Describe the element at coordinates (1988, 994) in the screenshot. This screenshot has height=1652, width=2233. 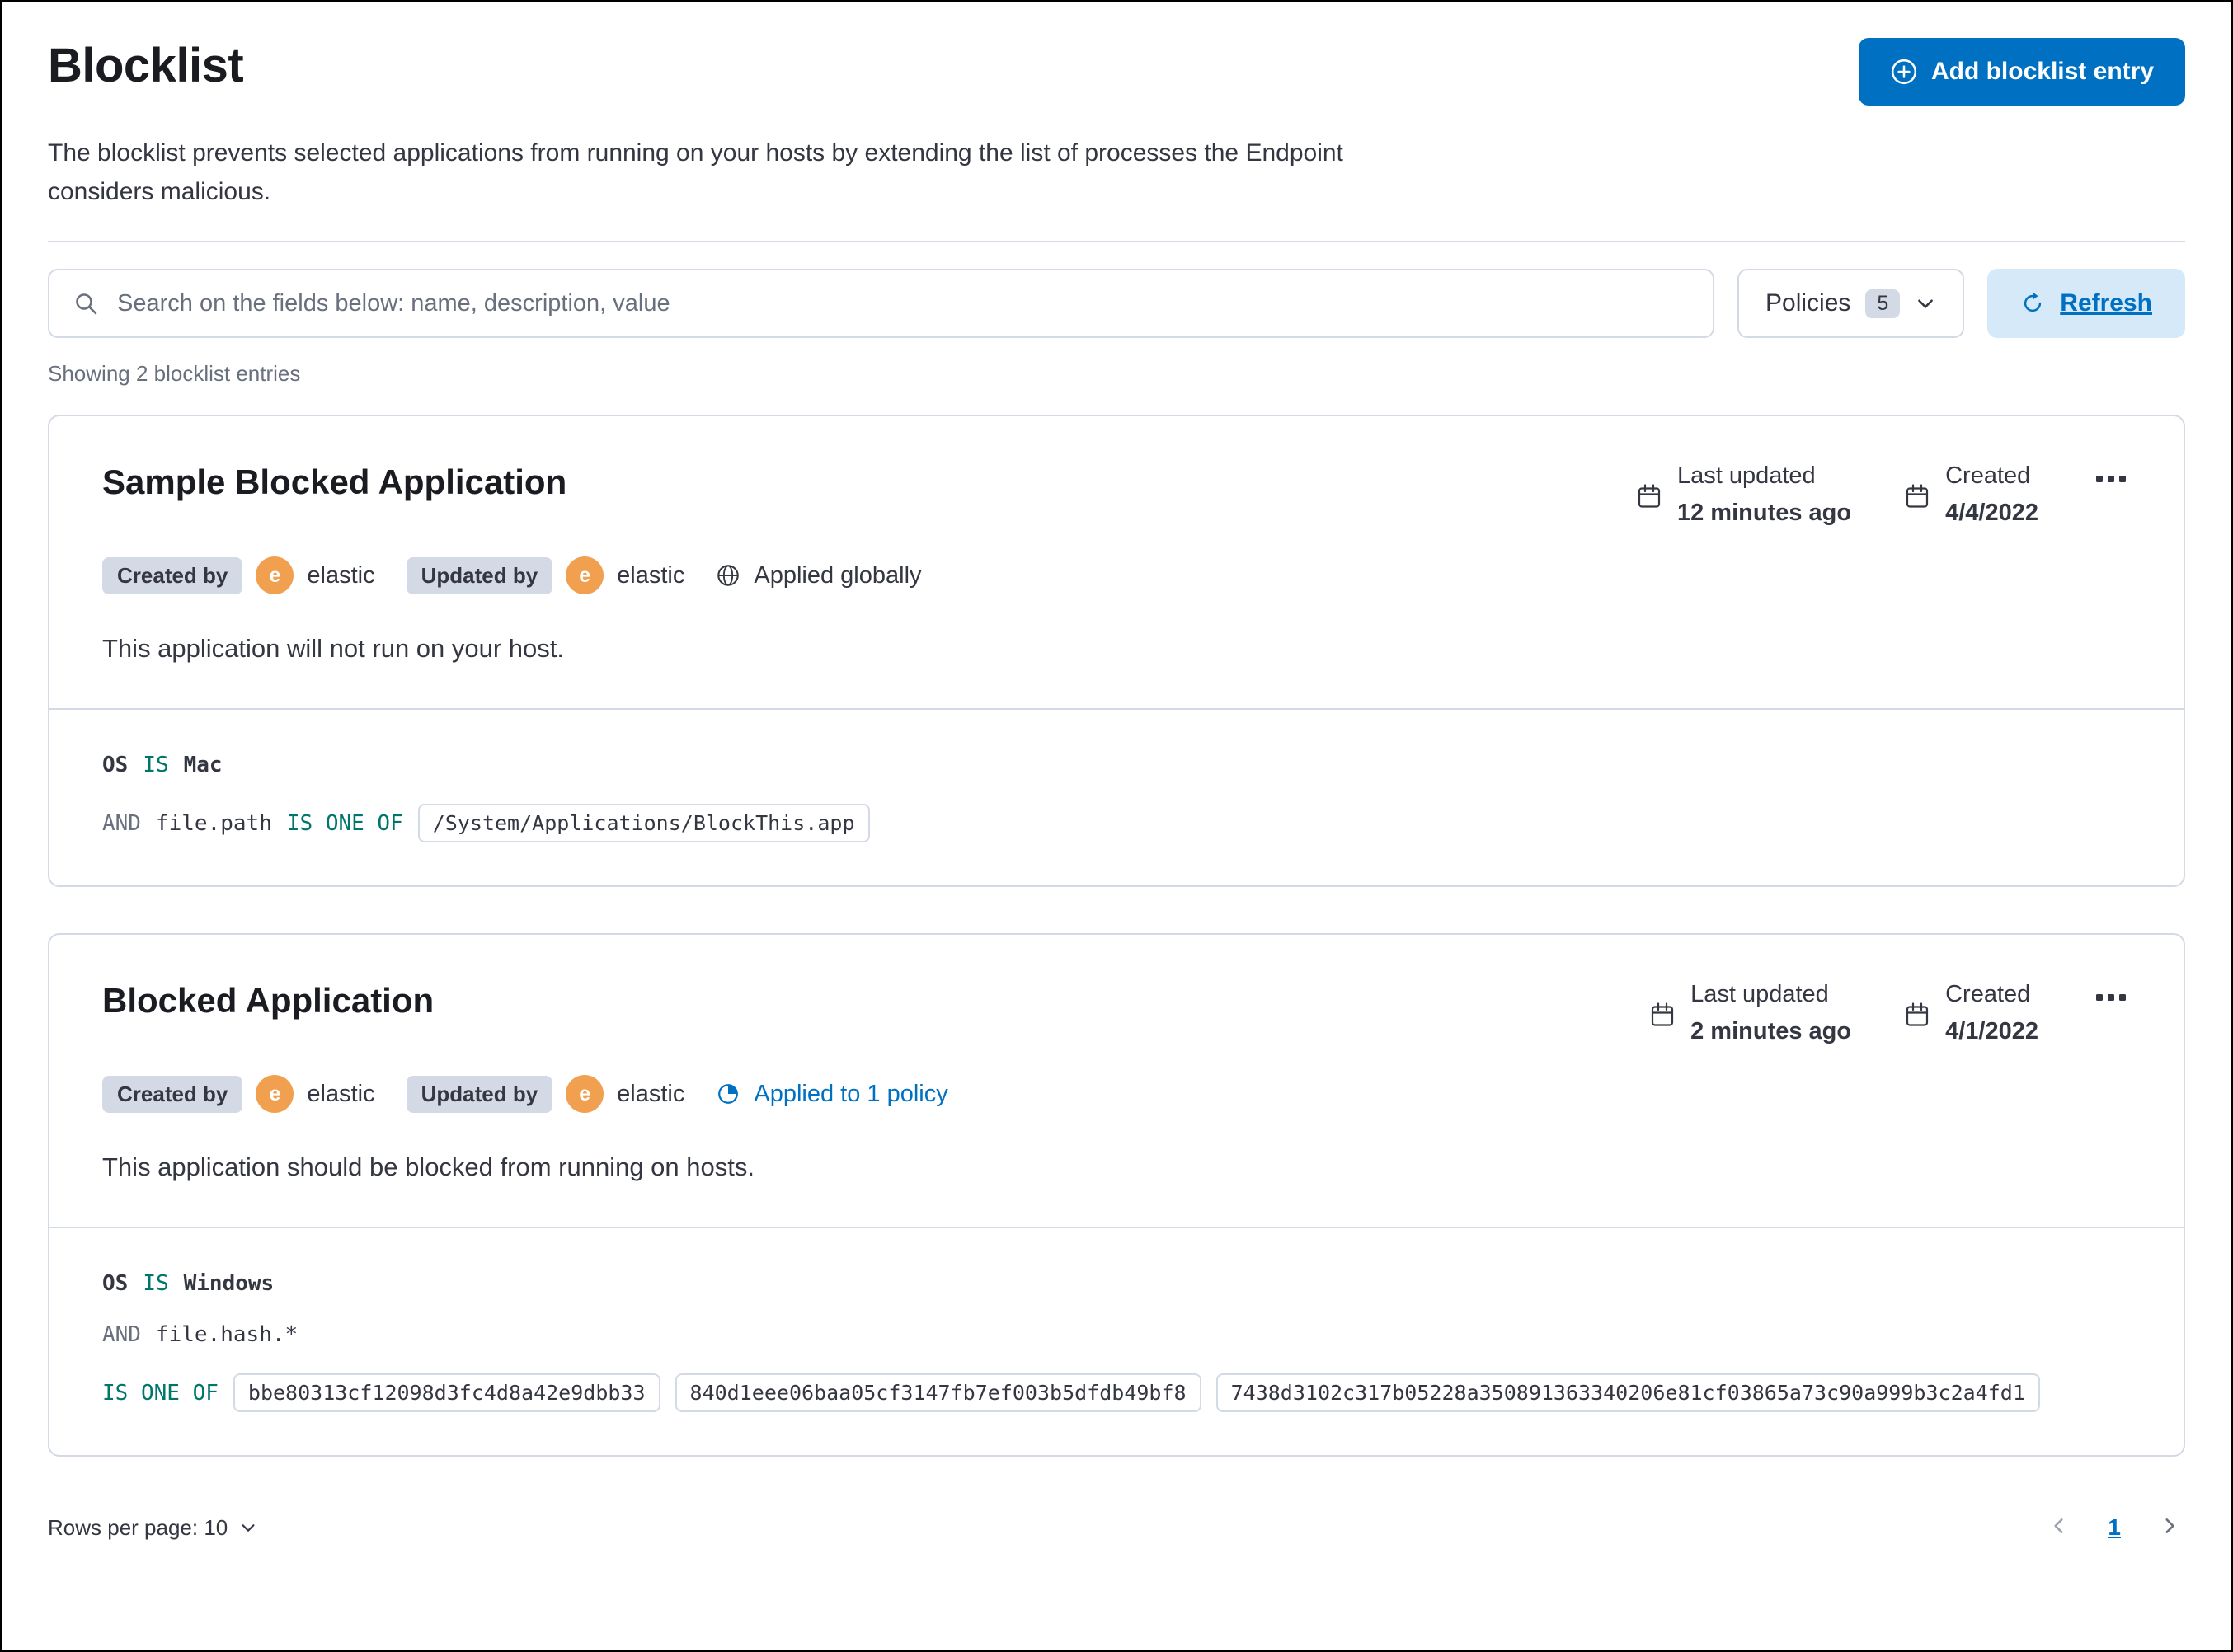
I see `created-label: Created` at that location.